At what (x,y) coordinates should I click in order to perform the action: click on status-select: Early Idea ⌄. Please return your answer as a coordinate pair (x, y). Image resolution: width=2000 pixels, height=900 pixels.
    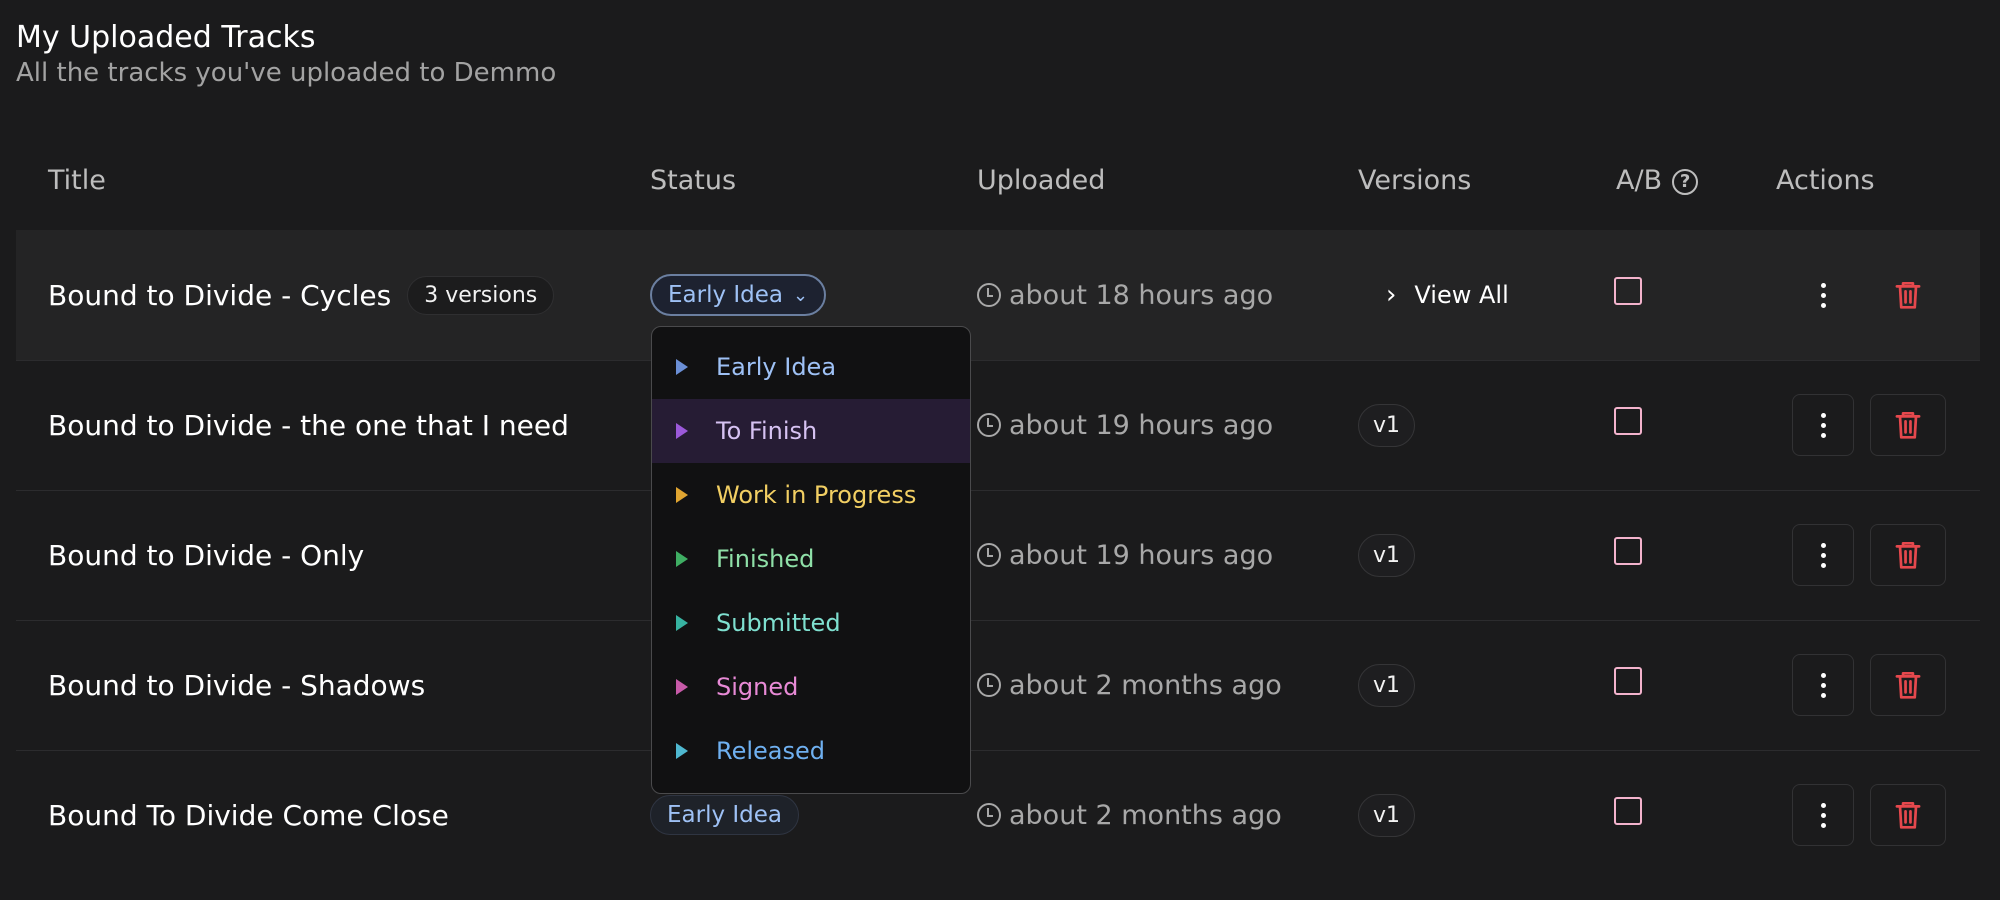
    Looking at the image, I should click on (738, 295).